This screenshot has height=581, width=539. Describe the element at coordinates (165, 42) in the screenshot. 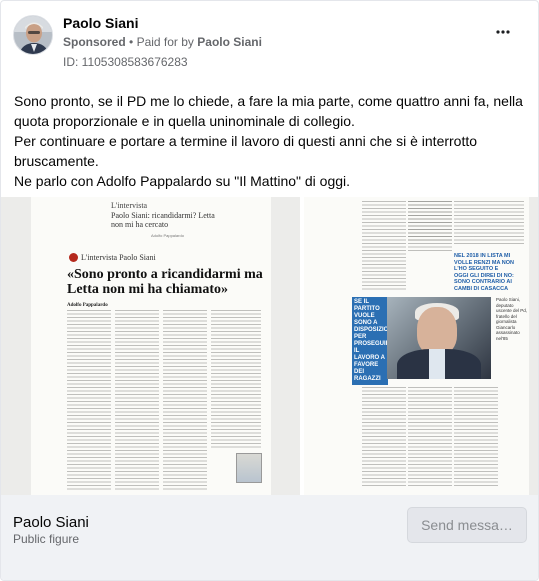

I see `paid-for-prefix: Paid for by` at that location.